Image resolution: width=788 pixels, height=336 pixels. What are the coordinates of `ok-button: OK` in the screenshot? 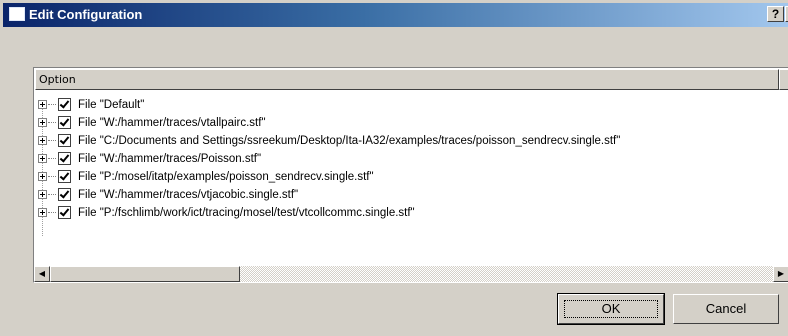 It's located at (611, 309).